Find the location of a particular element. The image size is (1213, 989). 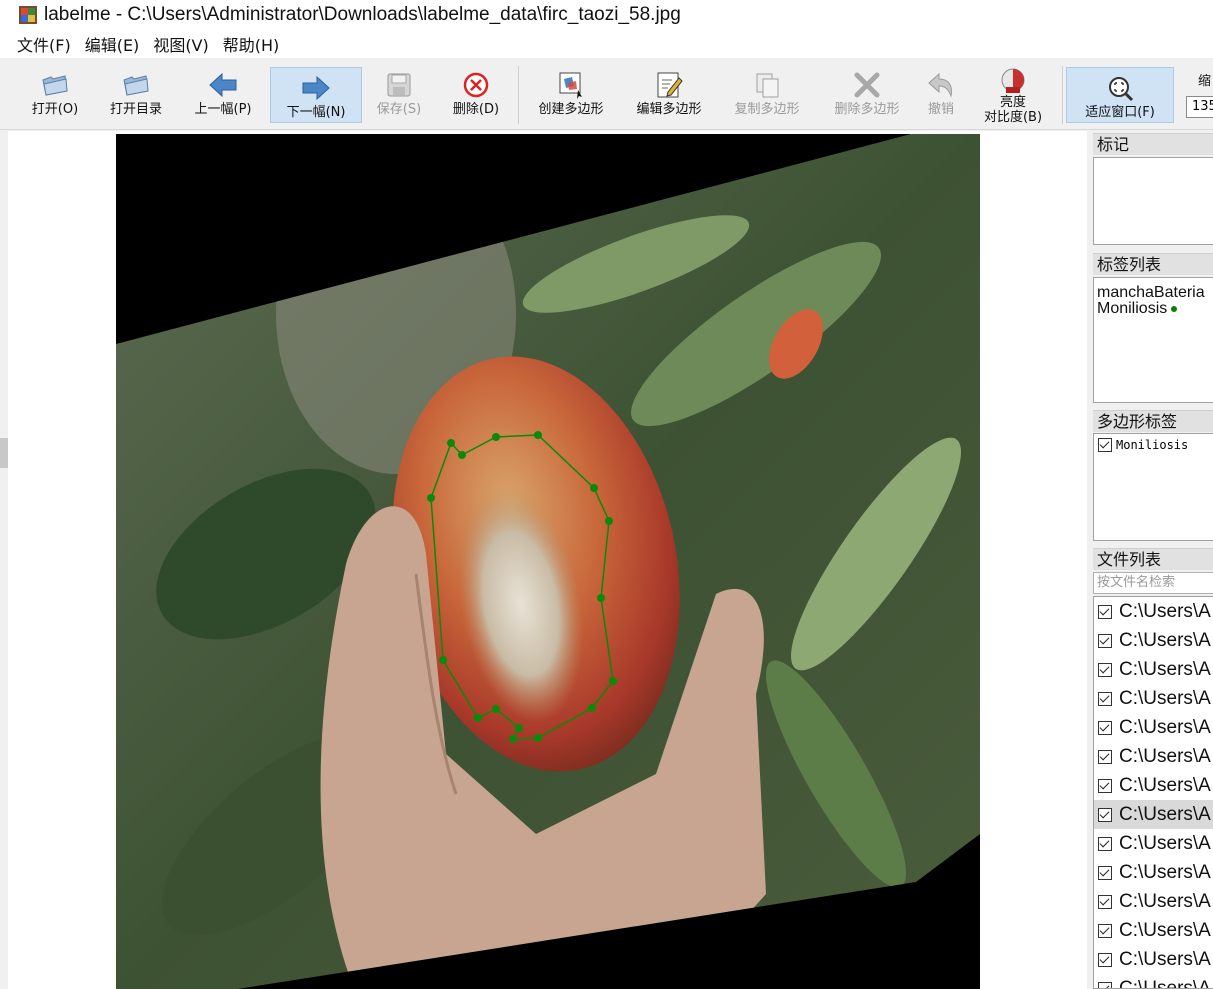

menu-help: 帮助(H) is located at coordinates (251, 44).